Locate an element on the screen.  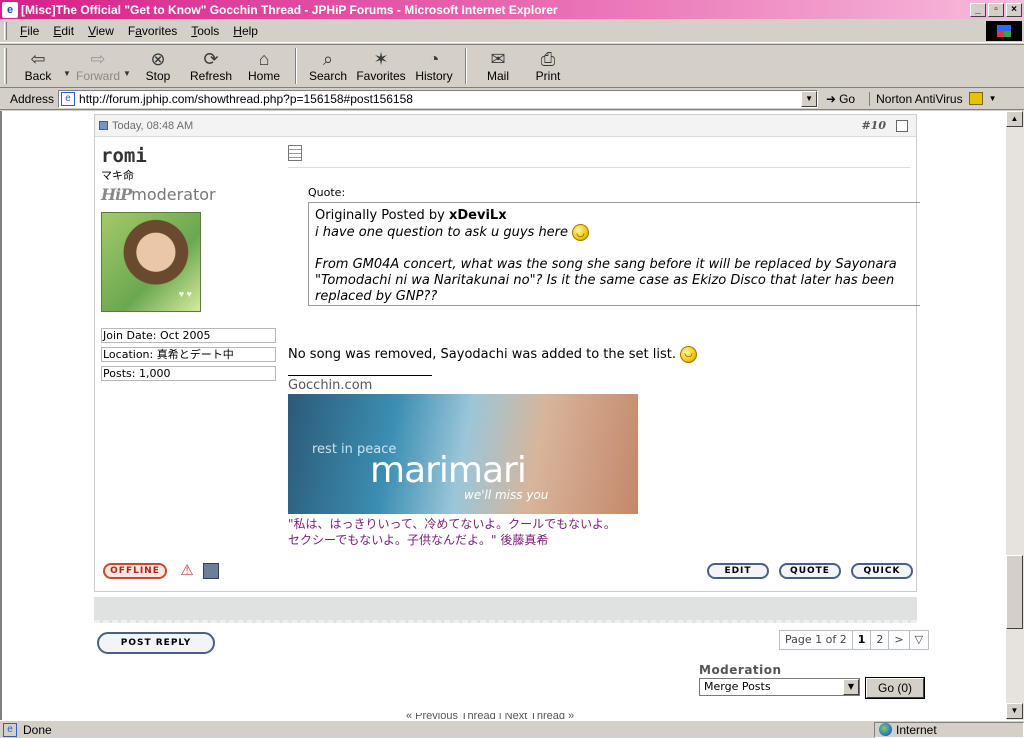
moderation-select: Merge Posts ▼ is located at coordinates (779, 687).